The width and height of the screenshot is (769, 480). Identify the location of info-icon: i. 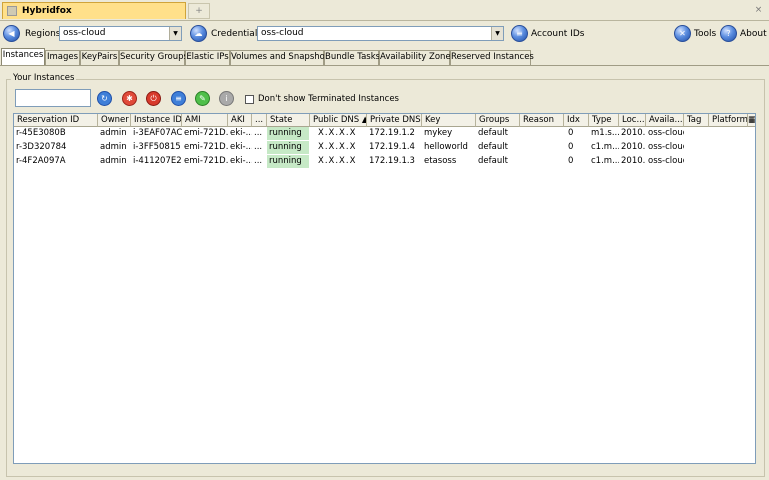
(226, 98).